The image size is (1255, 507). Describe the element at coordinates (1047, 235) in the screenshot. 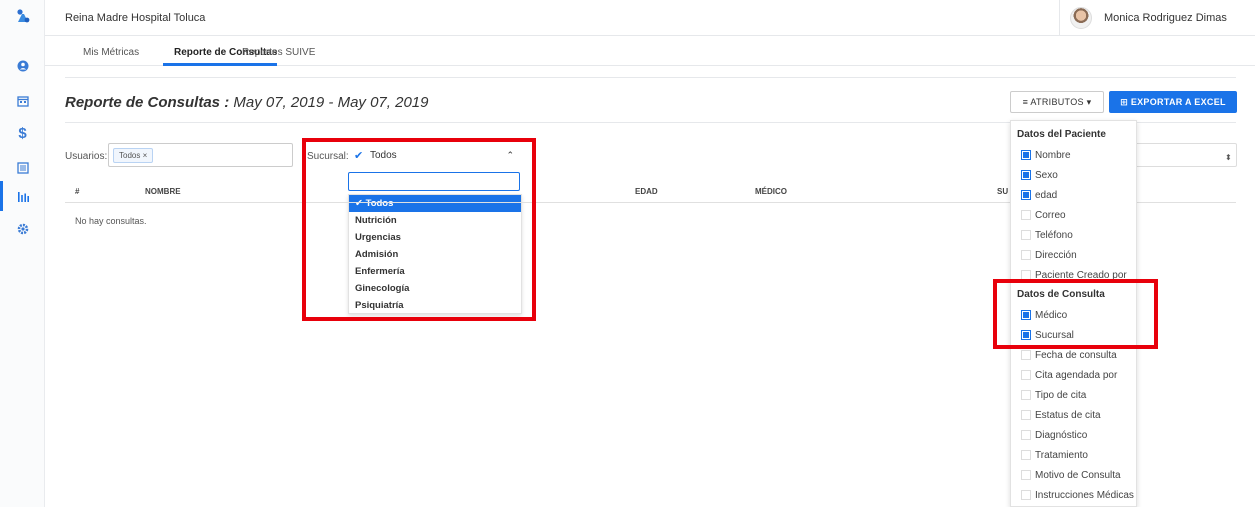

I see `attribute-telefono: Teléfono` at that location.